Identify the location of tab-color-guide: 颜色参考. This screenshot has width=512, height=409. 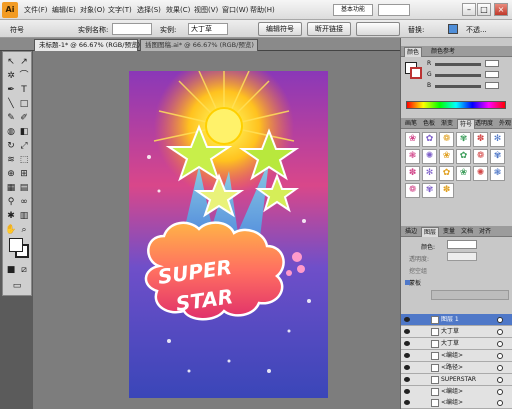
(443, 52).